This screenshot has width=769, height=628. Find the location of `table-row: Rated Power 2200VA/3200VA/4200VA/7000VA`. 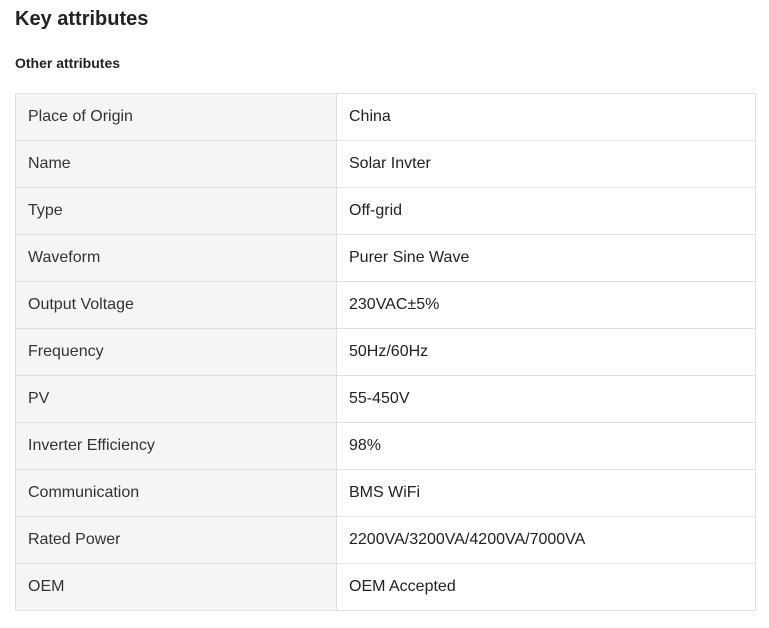

table-row: Rated Power 2200VA/3200VA/4200VA/7000VA is located at coordinates (385, 540).